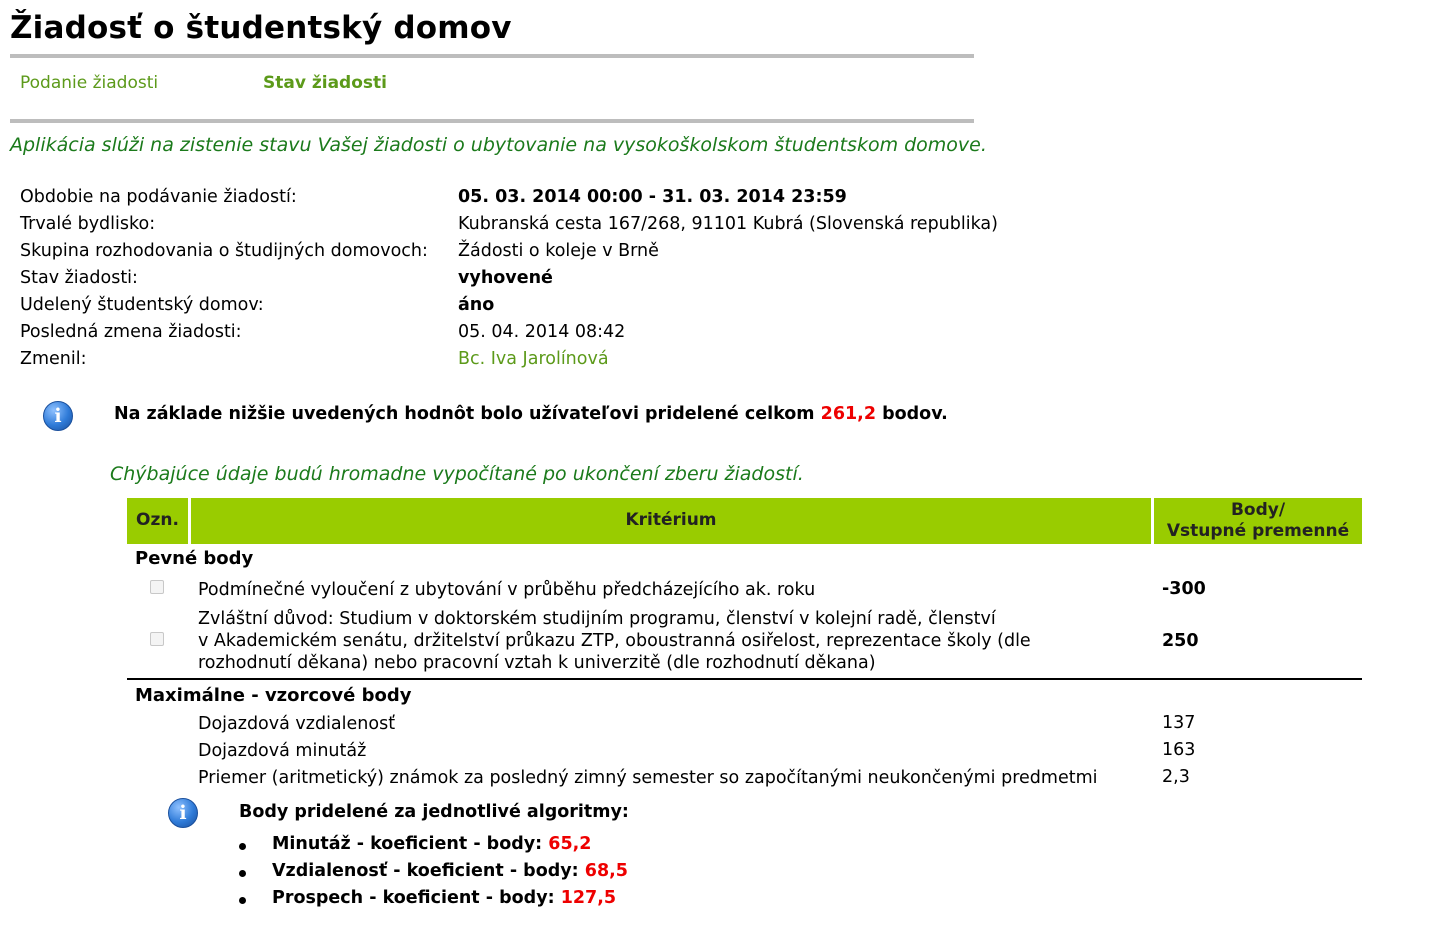  Describe the element at coordinates (1184, 589) in the screenshot. I see `criterion-value: -300` at that location.